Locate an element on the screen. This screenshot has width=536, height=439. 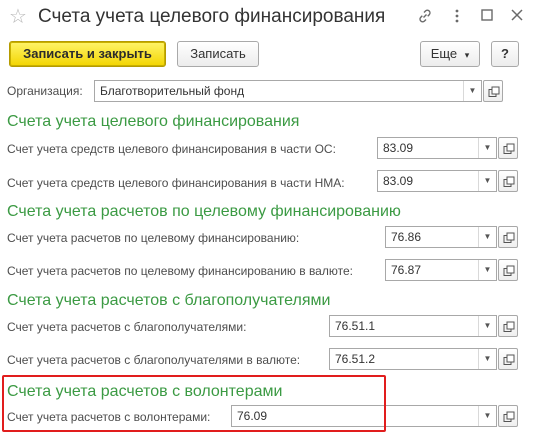
window-title: Счета учета целевого финансирования is located at coordinates (212, 16).